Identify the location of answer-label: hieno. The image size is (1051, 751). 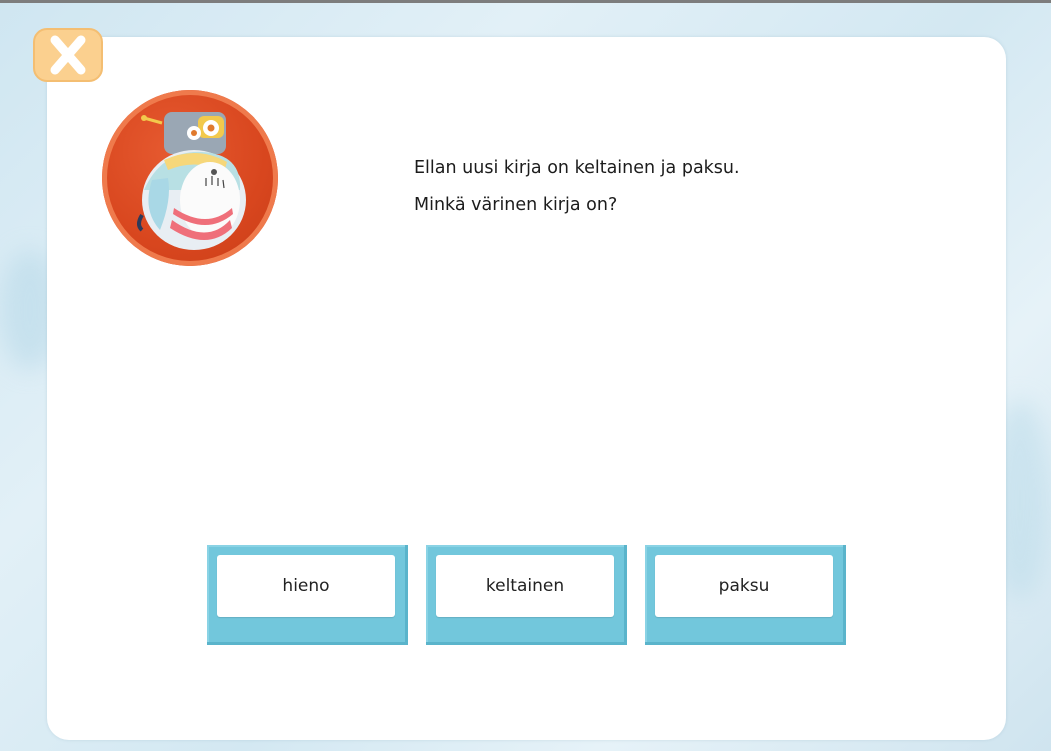
(306, 586).